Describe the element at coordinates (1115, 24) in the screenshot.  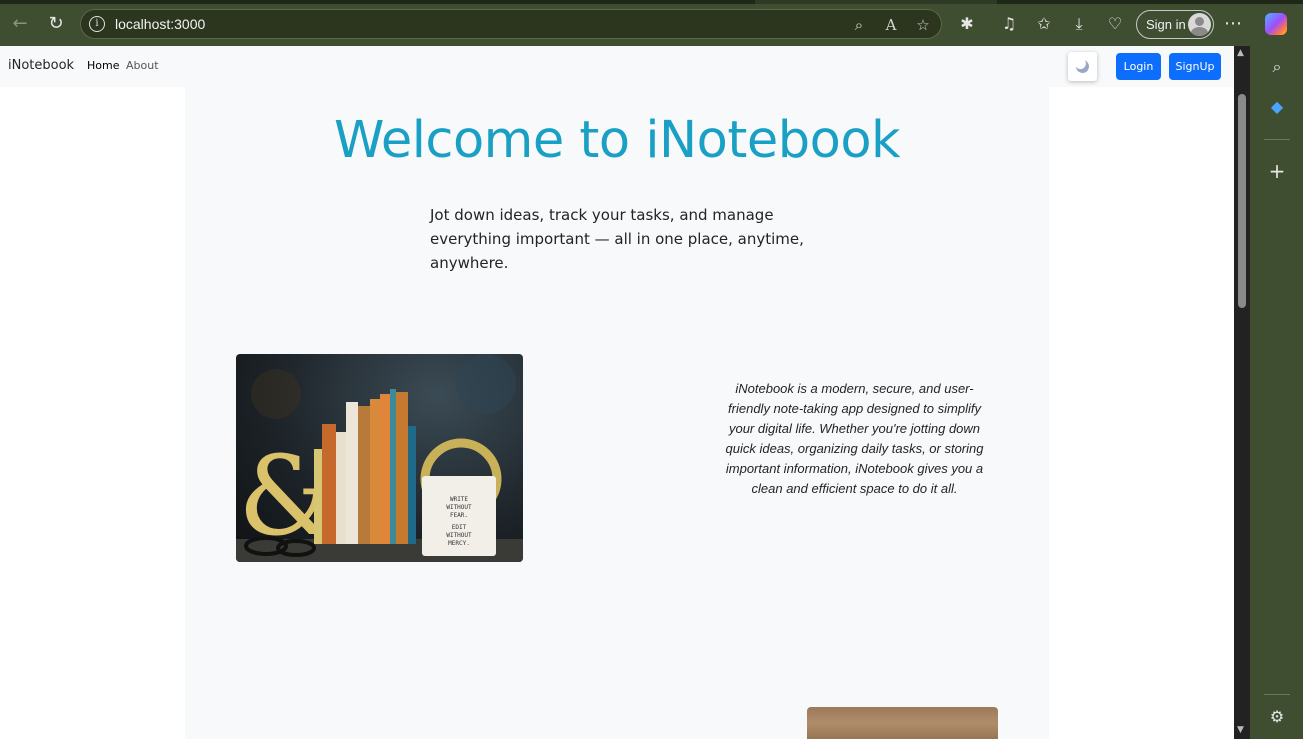
I see `browser-essentials-icon: ♡` at that location.